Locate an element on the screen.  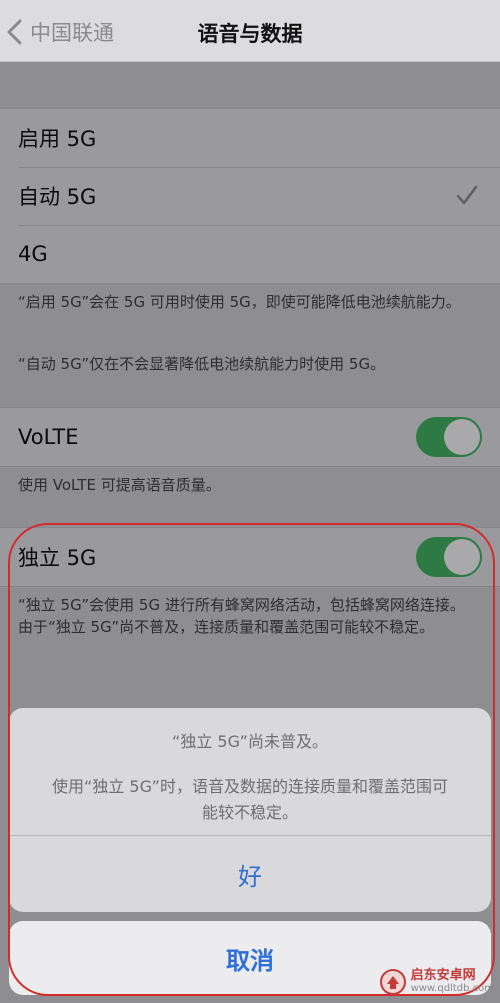
sa5g-toggle is located at coordinates (449, 557).